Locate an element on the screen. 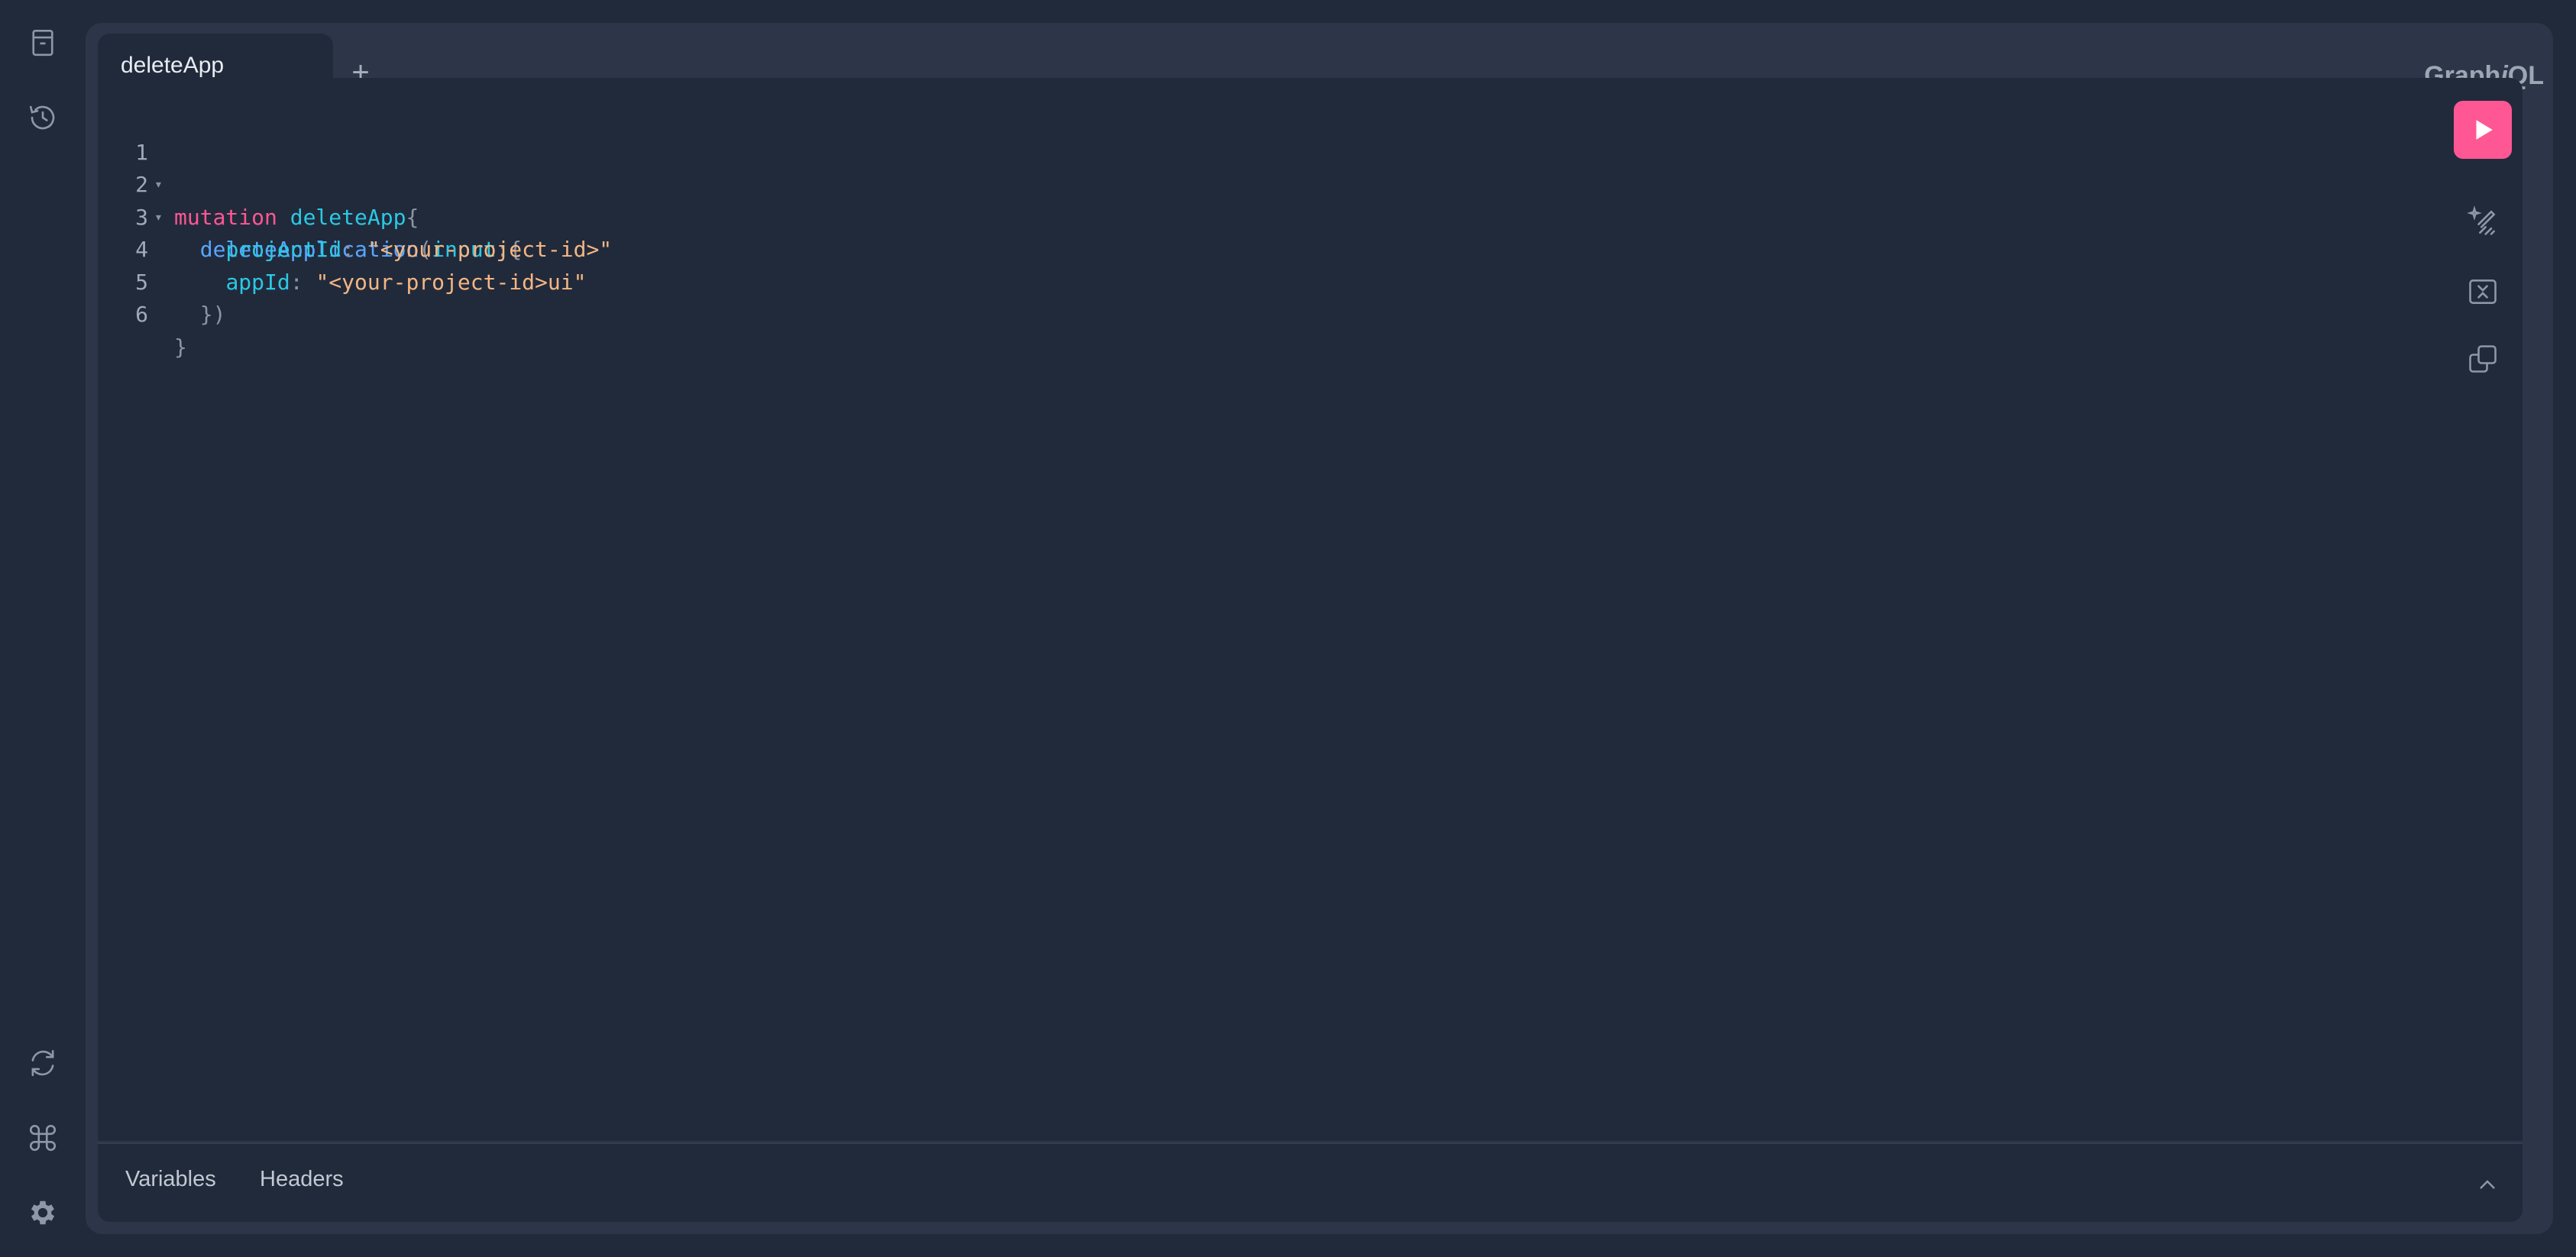  doc-explorer-icon is located at coordinates (43, 43).